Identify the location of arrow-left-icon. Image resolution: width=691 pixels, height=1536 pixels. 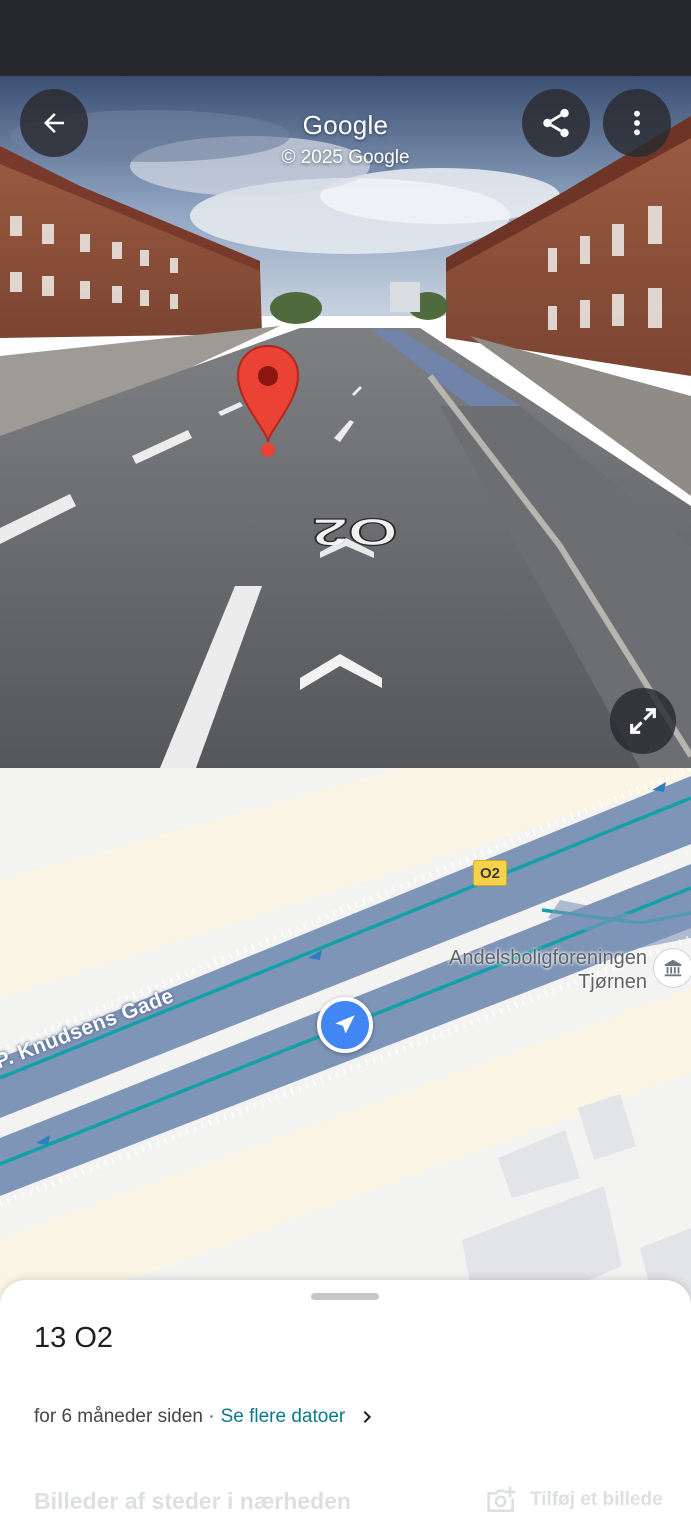
(54, 123).